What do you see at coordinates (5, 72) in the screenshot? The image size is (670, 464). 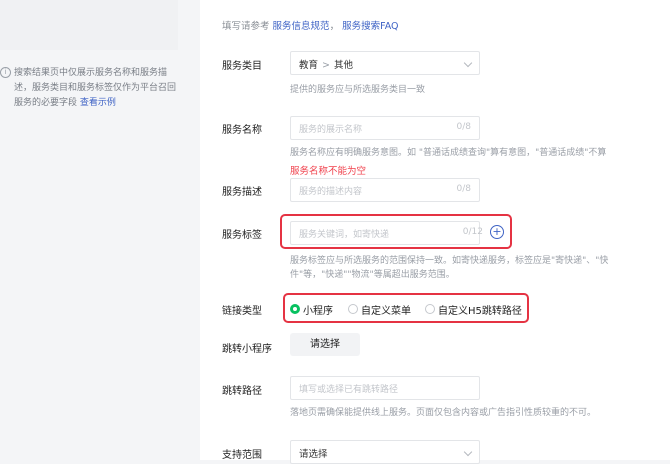 I see `info-icon: i` at bounding box center [5, 72].